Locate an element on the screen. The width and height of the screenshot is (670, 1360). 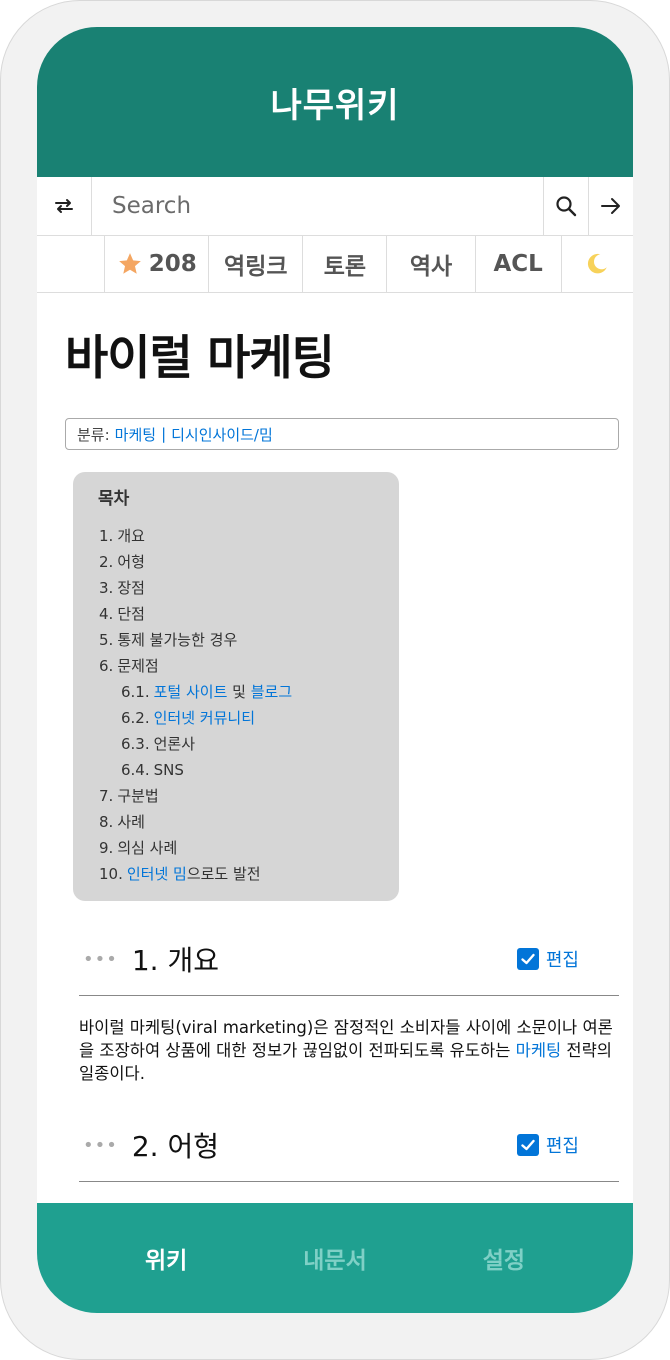
toc-item: 6. 문제점 is located at coordinates (236, 666).